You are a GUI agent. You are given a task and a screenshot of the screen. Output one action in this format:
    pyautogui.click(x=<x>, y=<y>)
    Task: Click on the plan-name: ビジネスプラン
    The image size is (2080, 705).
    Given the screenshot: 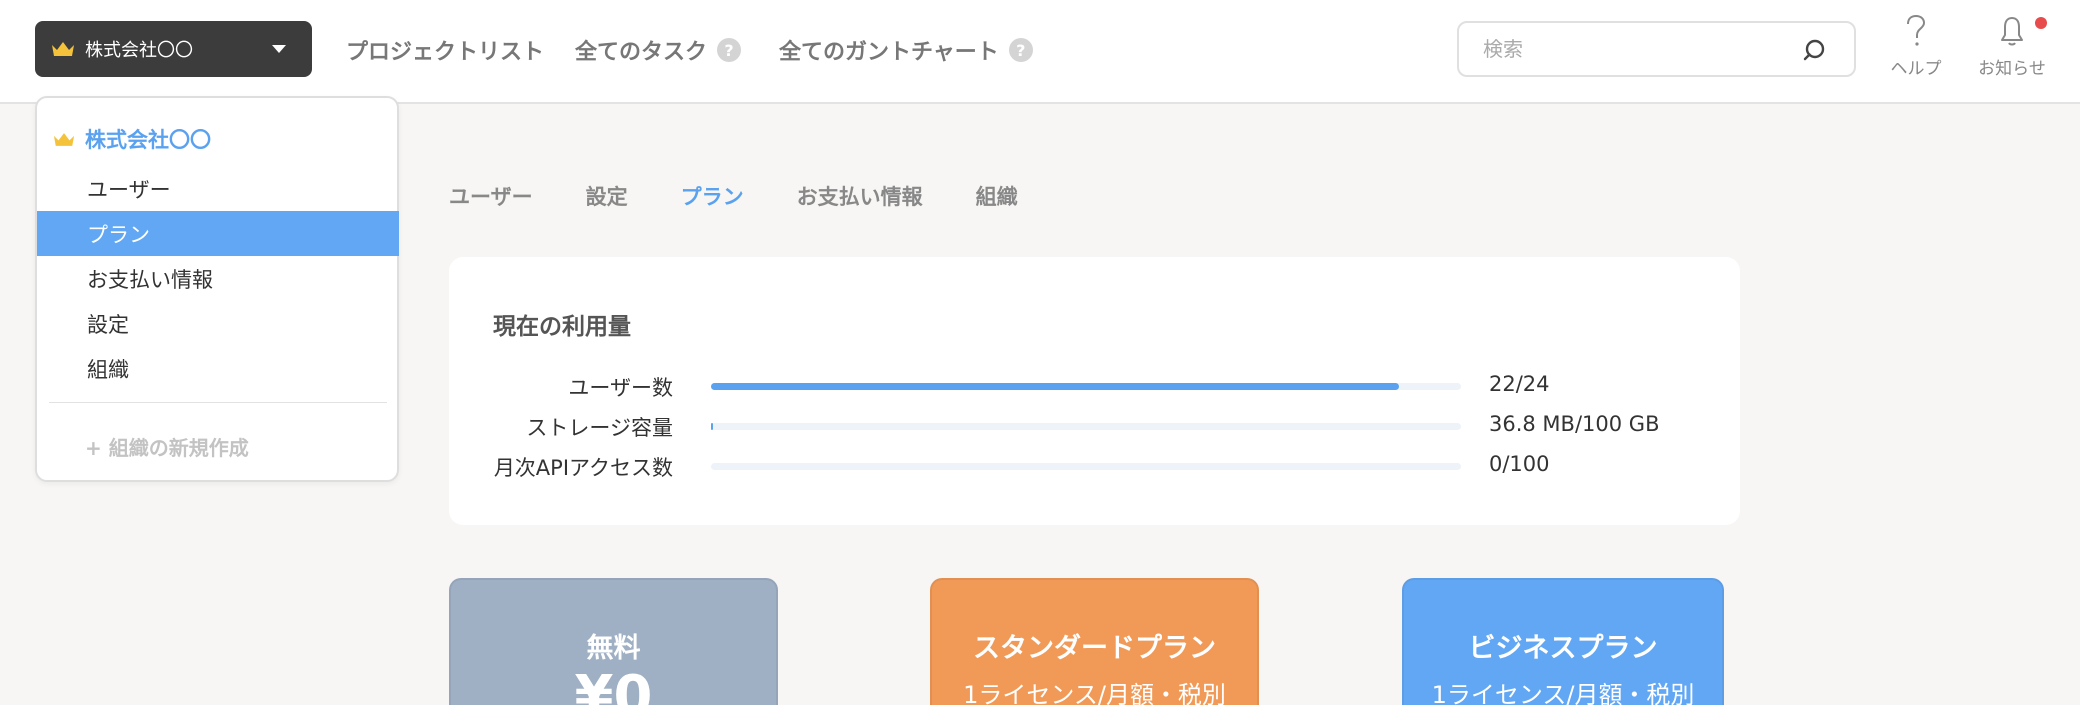 What is the action you would take?
    pyautogui.click(x=1563, y=648)
    